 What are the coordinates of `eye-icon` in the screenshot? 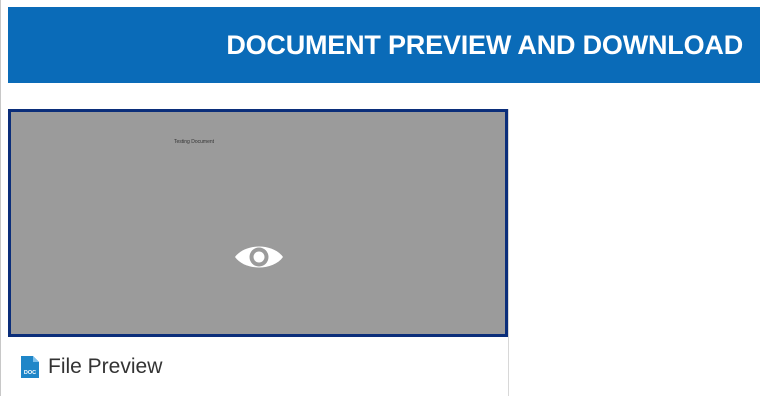 It's located at (259, 257).